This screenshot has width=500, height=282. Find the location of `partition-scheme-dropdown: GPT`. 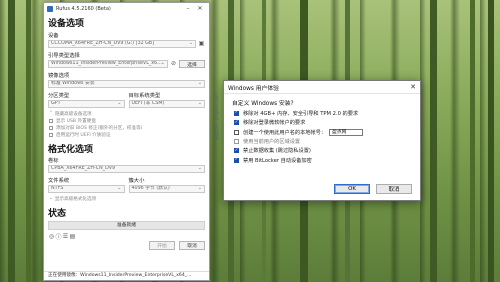

partition-scheme-dropdown: GPT is located at coordinates (86, 104).